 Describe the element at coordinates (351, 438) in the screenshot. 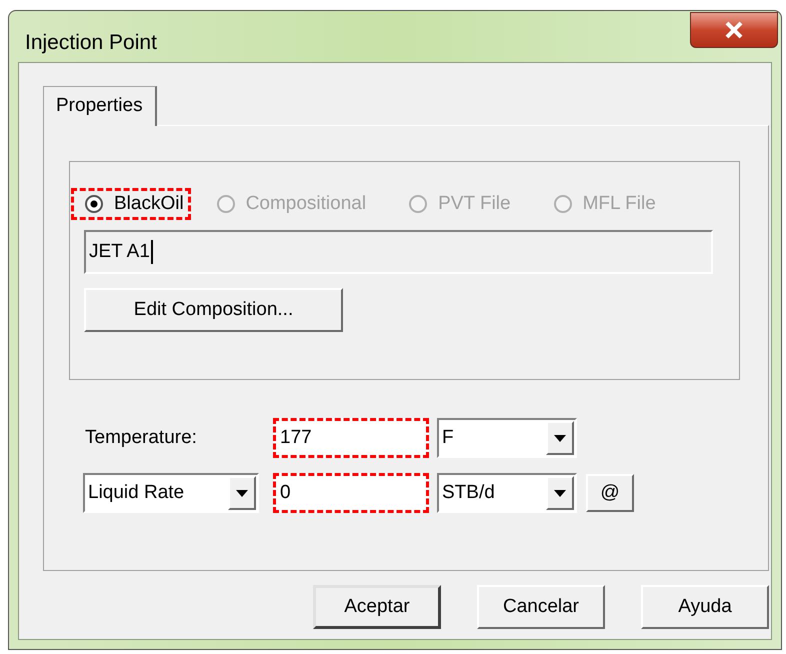

I see `temperature-field: 177` at that location.